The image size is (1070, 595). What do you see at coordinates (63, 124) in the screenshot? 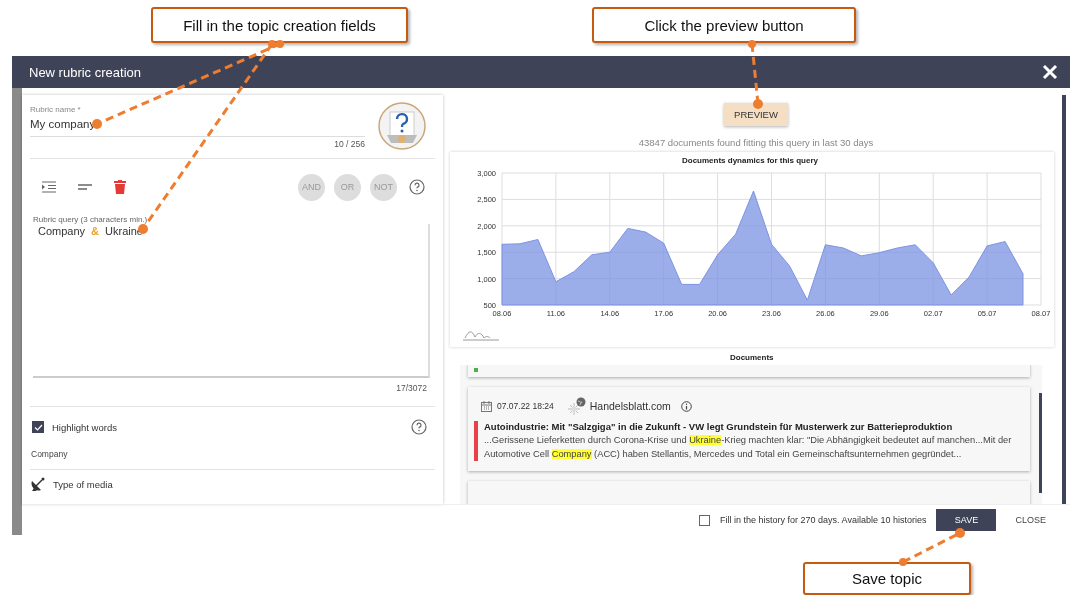
I see `field-value: My company` at bounding box center [63, 124].